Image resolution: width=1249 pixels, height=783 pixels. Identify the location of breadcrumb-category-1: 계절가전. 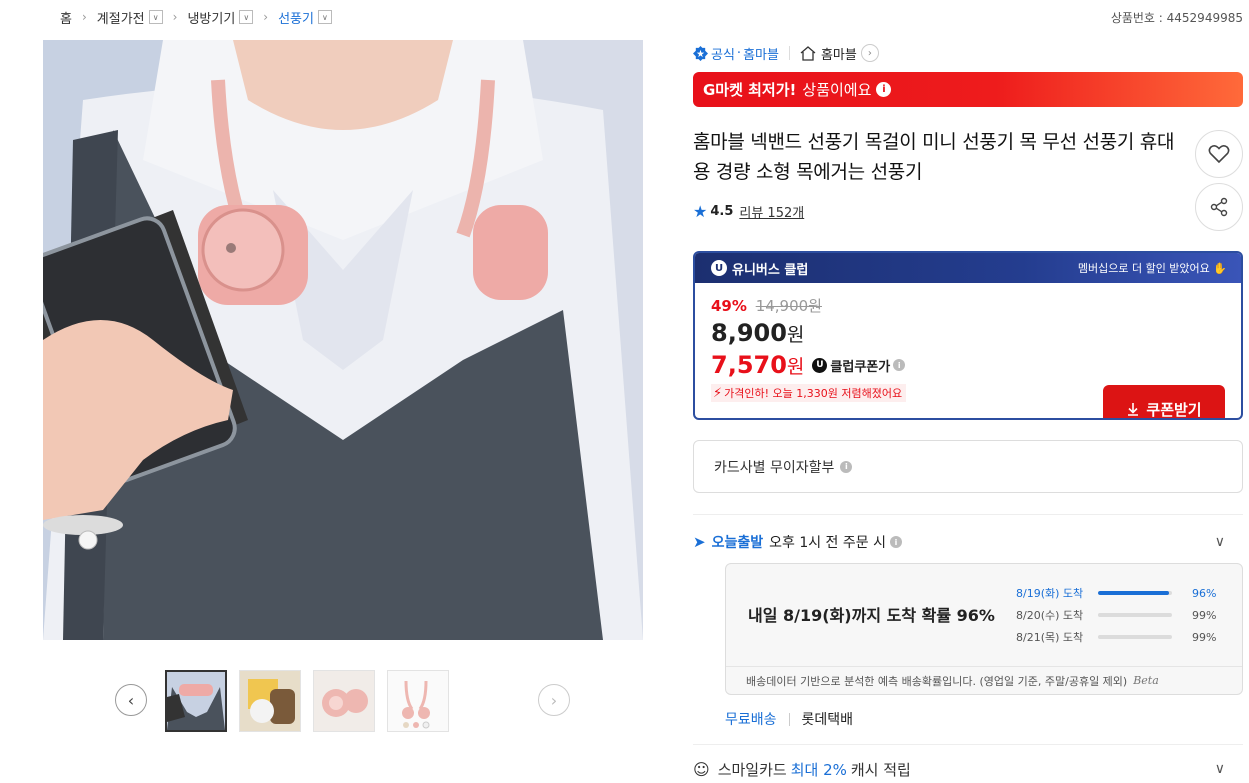
(121, 17).